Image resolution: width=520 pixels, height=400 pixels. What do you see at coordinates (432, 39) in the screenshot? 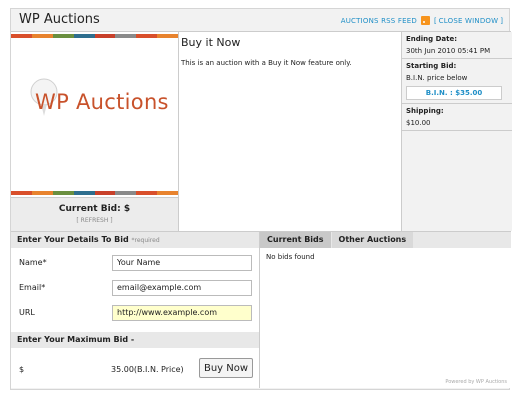
I see `ending-date-label: Ending Date:` at bounding box center [432, 39].